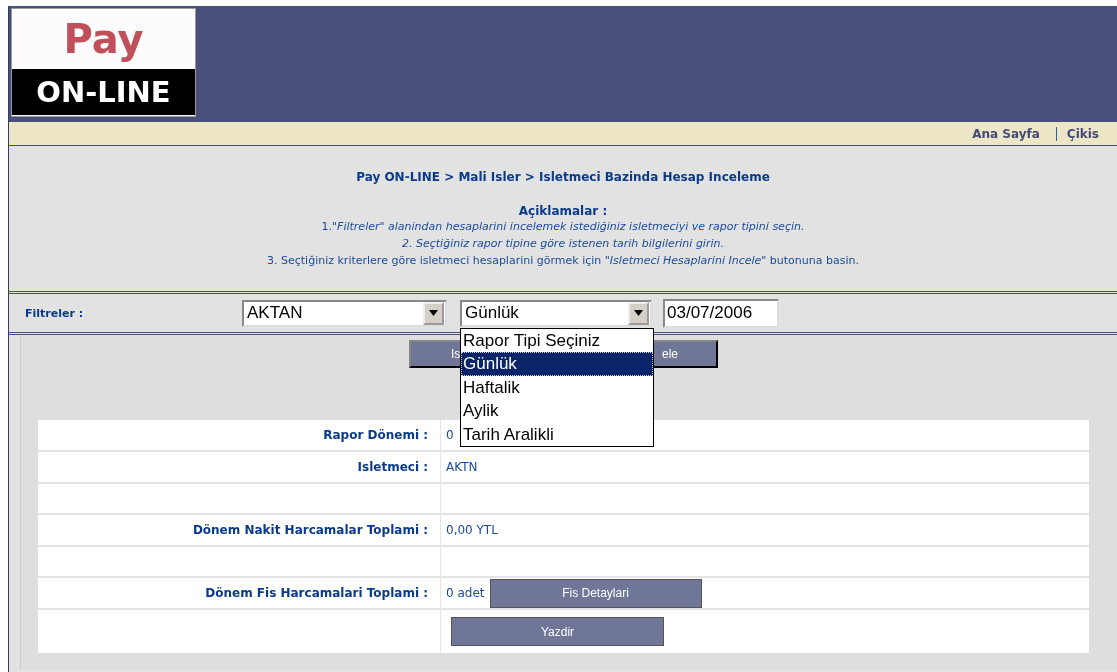 Image resolution: width=1117 pixels, height=672 pixels. I want to click on field-value: AKTN, so click(462, 467).